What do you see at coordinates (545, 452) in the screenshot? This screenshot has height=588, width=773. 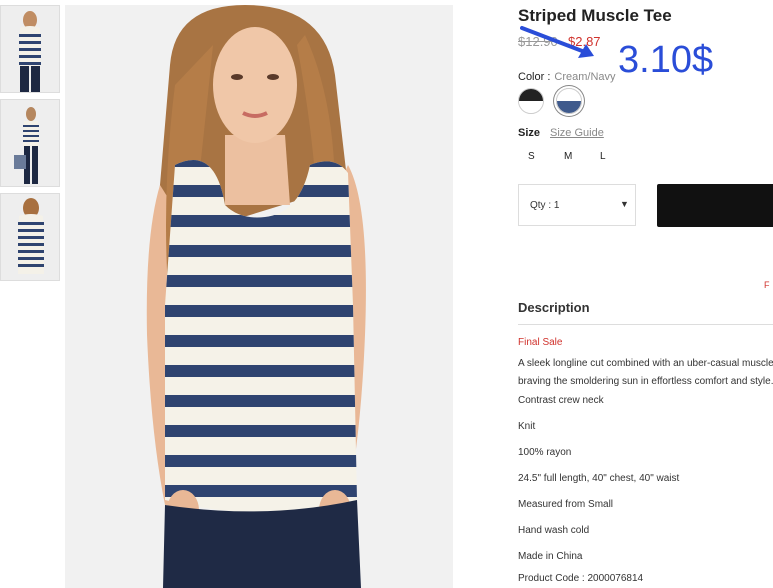 I see `spec-item: 100% rayon` at bounding box center [545, 452].